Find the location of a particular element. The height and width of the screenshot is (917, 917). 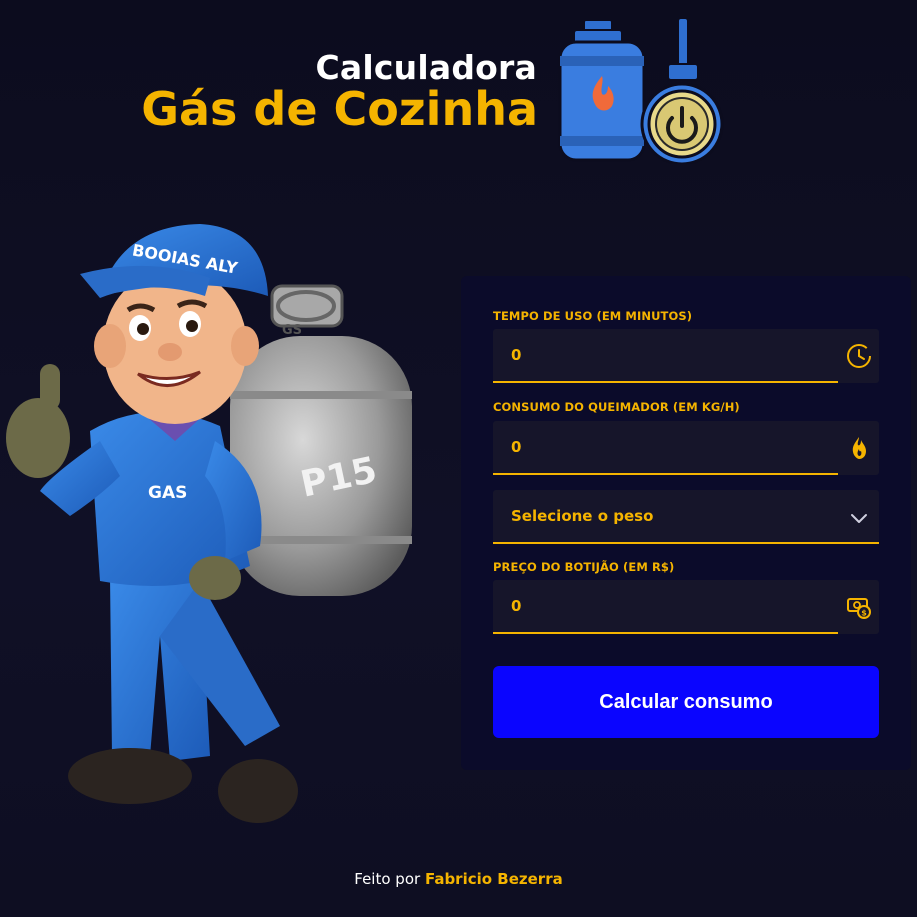

footer-author-link: Fabricio Bezerra is located at coordinates (494, 879).